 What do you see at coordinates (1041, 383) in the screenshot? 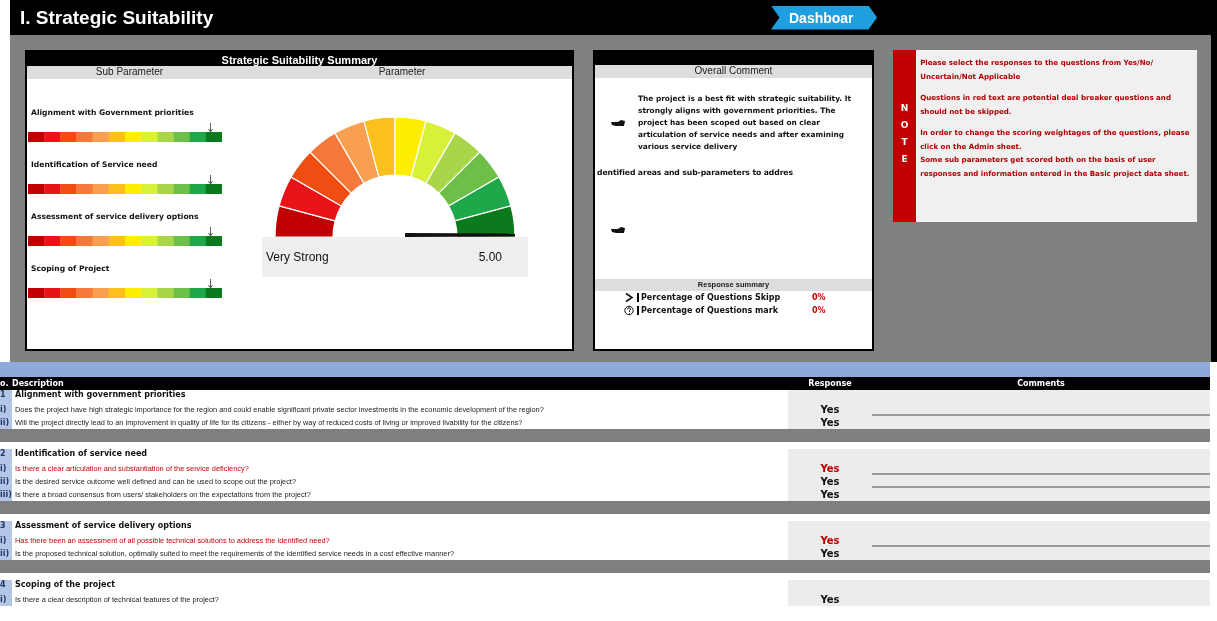
I see `column-header: Comments` at bounding box center [1041, 383].